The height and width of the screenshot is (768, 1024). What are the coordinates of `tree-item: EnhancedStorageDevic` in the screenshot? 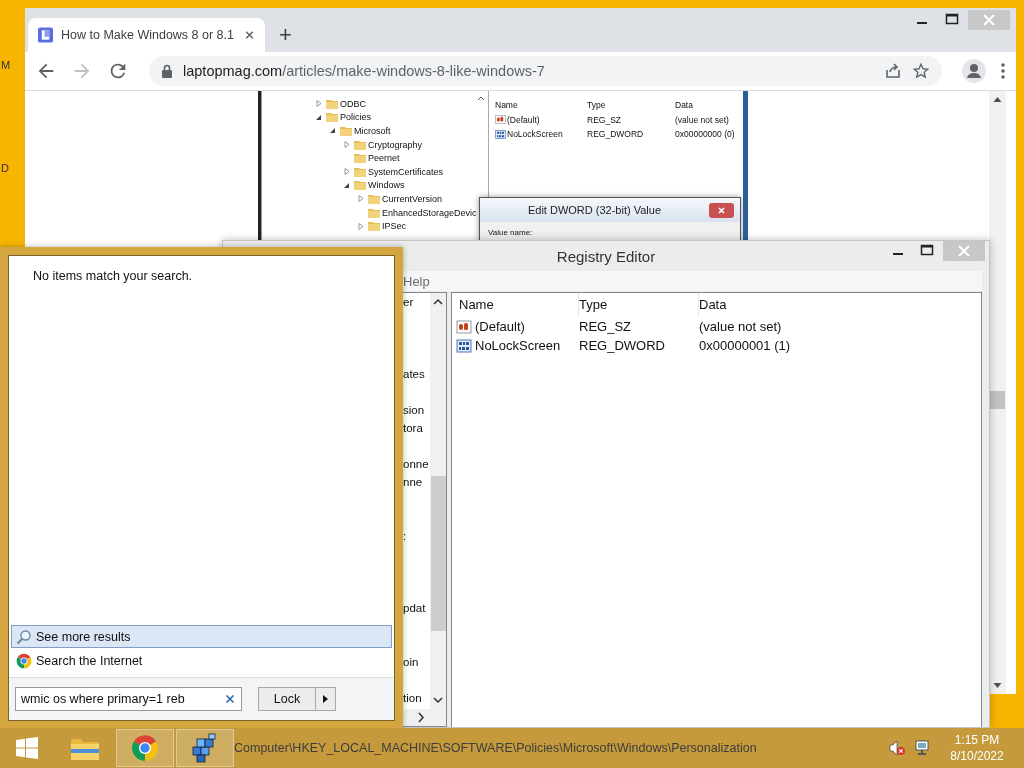 It's located at (429, 212).